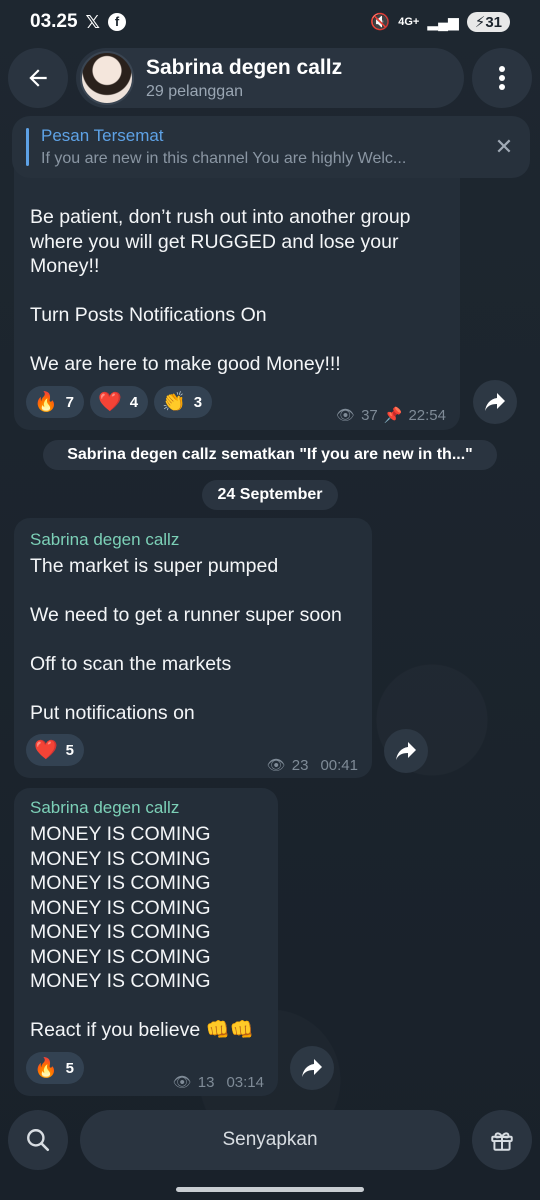  I want to click on view-count: 23, so click(300, 765).